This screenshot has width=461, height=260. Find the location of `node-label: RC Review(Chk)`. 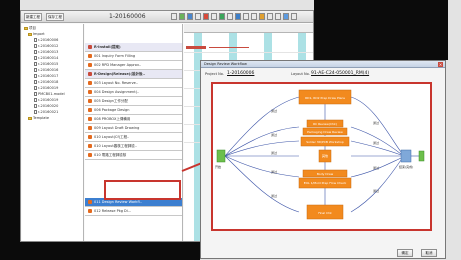

node-label: RC Review(Chk) is located at coordinates (325, 124).